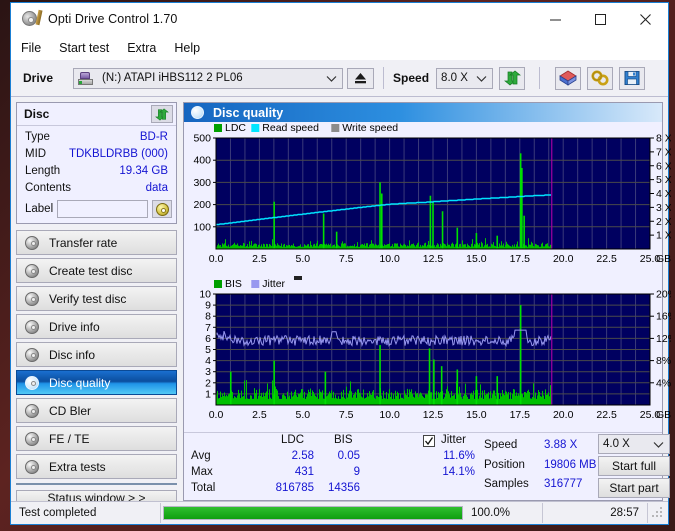 The image size is (675, 531). I want to click on sidebar-item-label: FE / TE, so click(69, 438).